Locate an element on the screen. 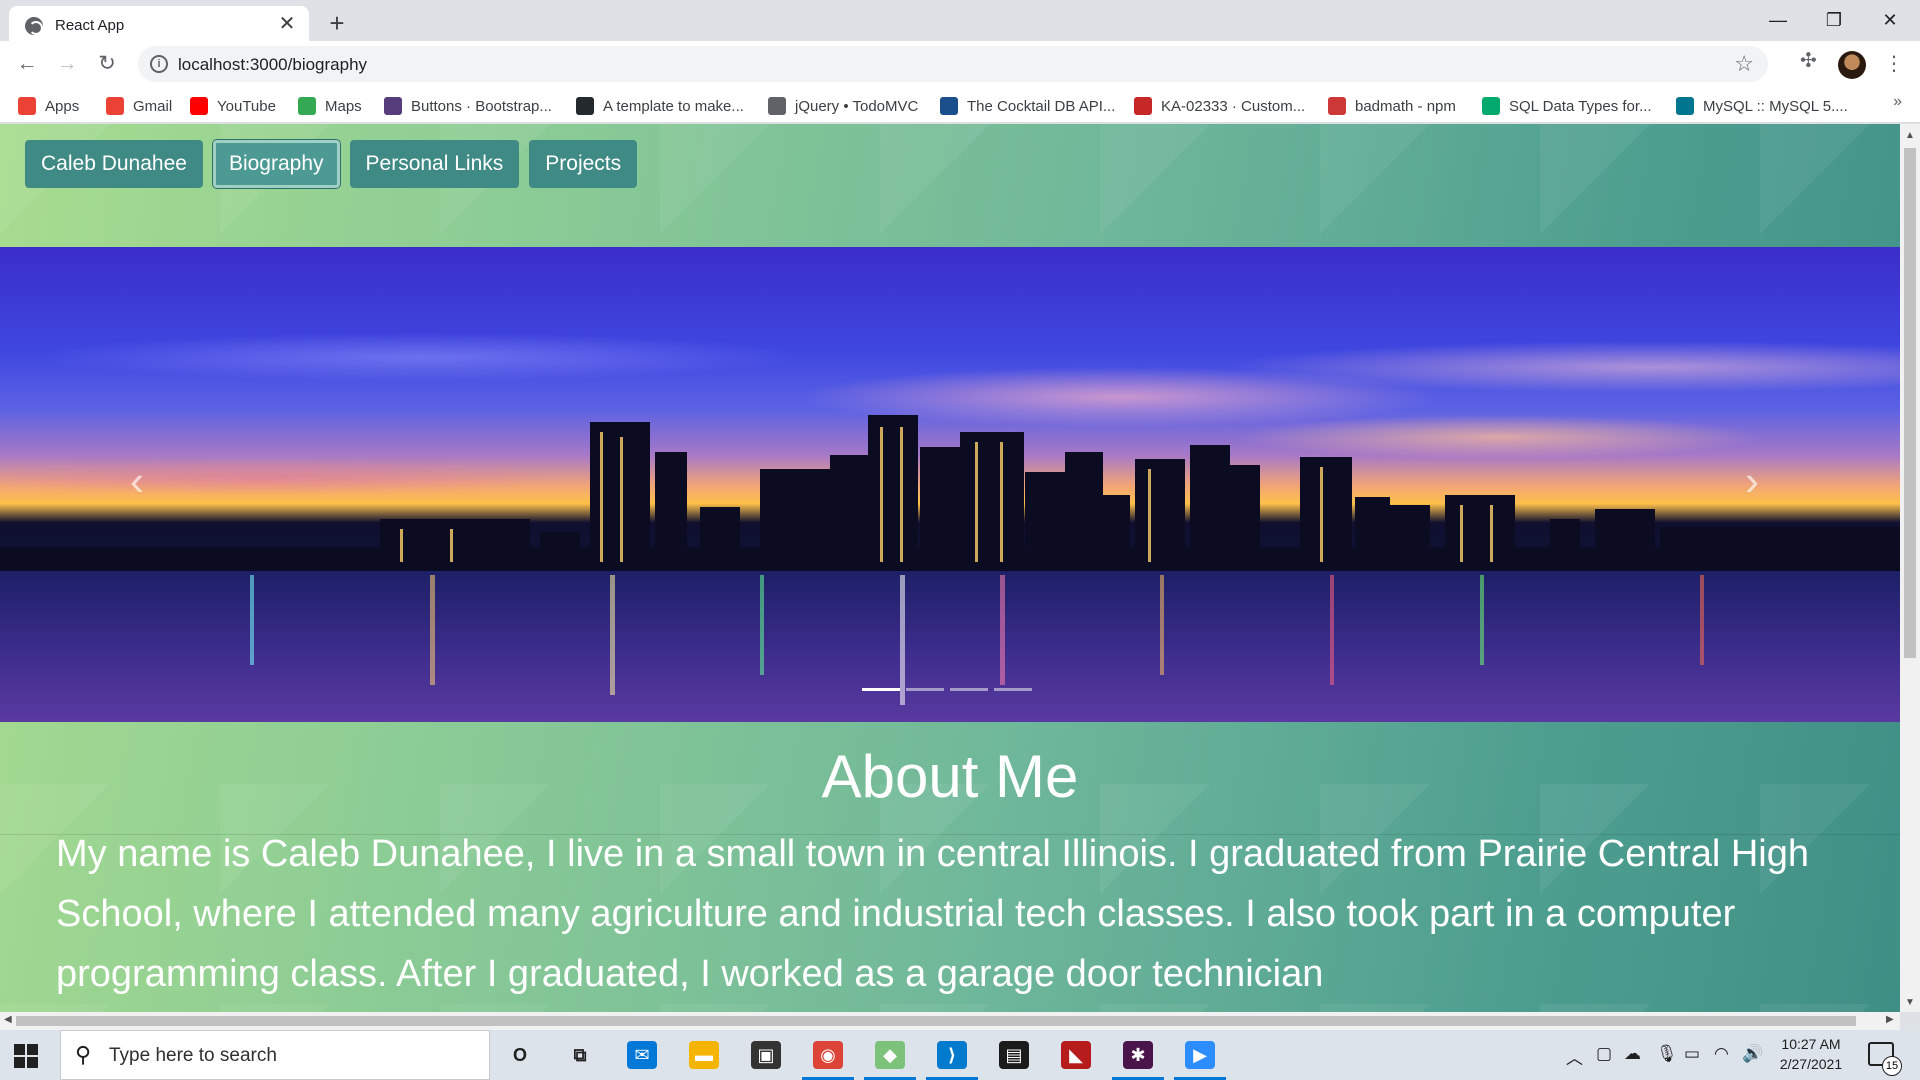  taskbar-clock: 10:27 AM 2/27/2021 is located at coordinates (1811, 1054).